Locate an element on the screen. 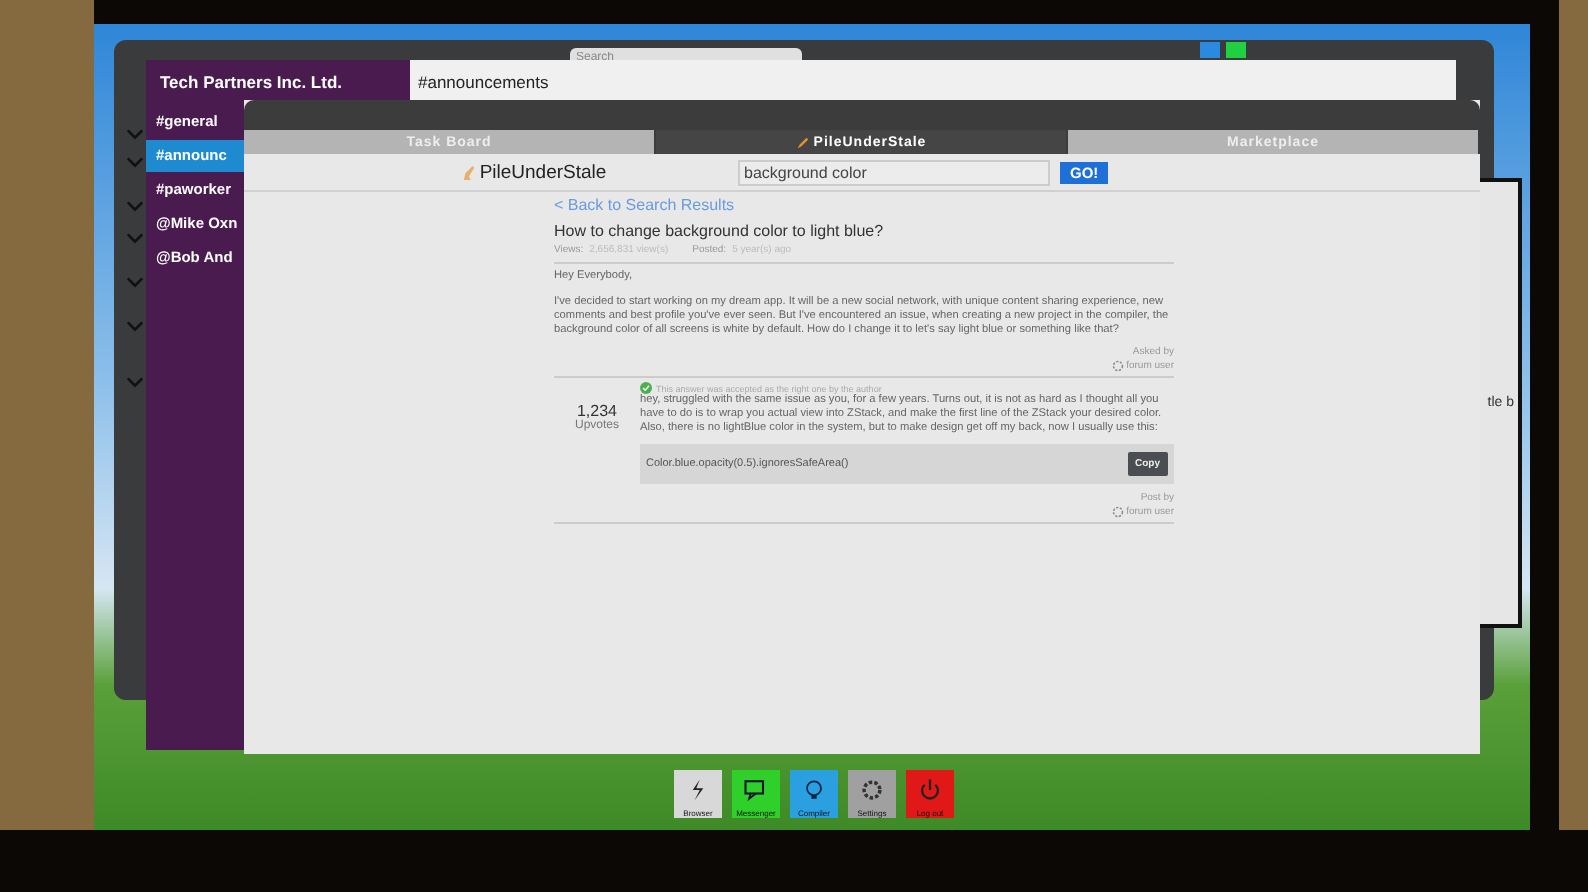  search-field: background color is located at coordinates (894, 172).